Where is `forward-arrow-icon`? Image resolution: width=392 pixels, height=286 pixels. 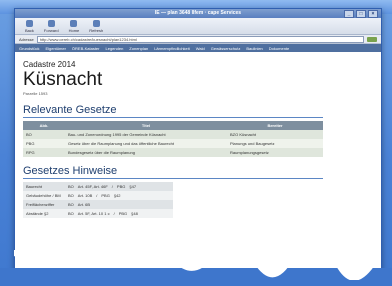
forward-arrow-icon is located at coordinates (51, 23).